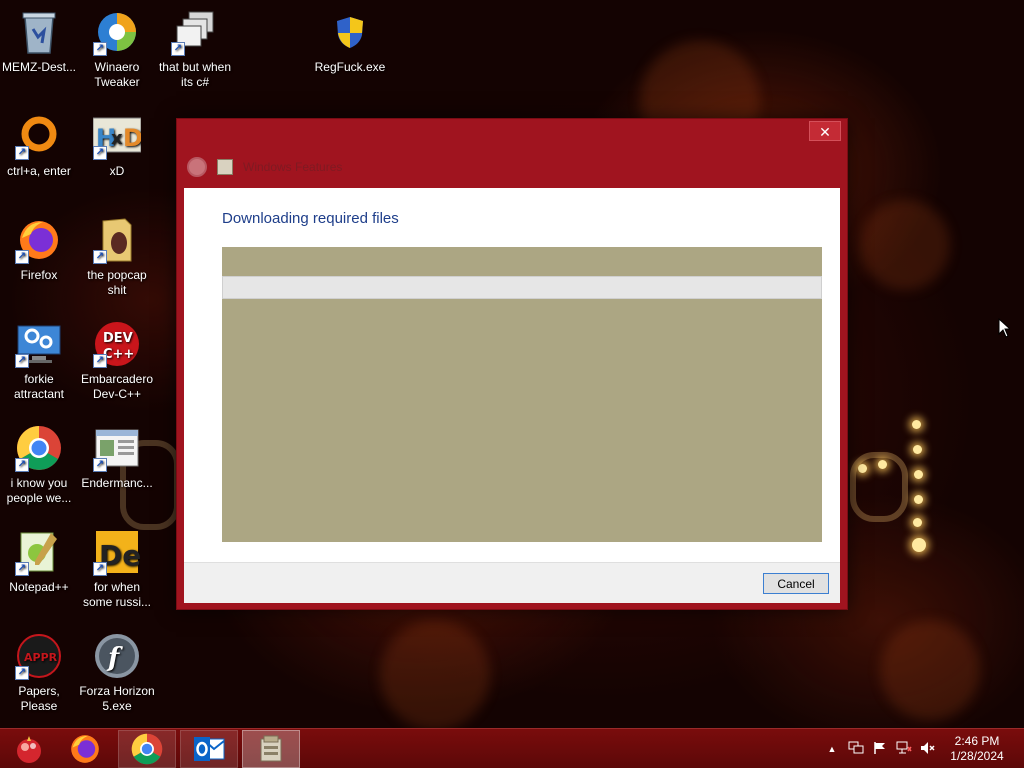 The image size is (1024, 768). Describe the element at coordinates (132, 138) in the screenshot. I see `svg-text: D` at that location.